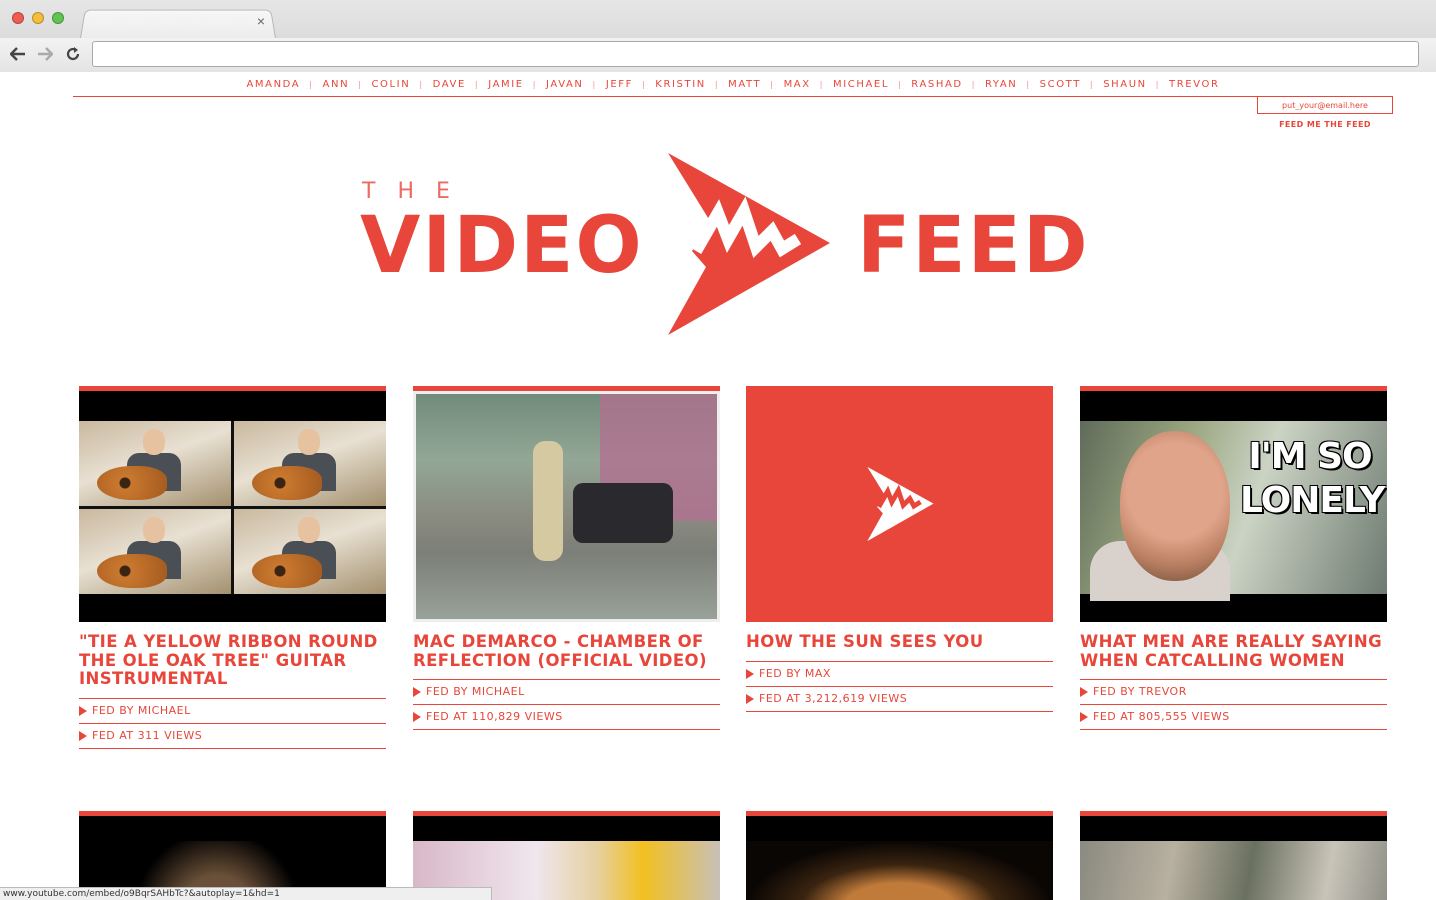 The height and width of the screenshot is (900, 1436). Describe the element at coordinates (1233, 717) in the screenshot. I see `fed-at: FED AT 805,555 VIEWS` at that location.